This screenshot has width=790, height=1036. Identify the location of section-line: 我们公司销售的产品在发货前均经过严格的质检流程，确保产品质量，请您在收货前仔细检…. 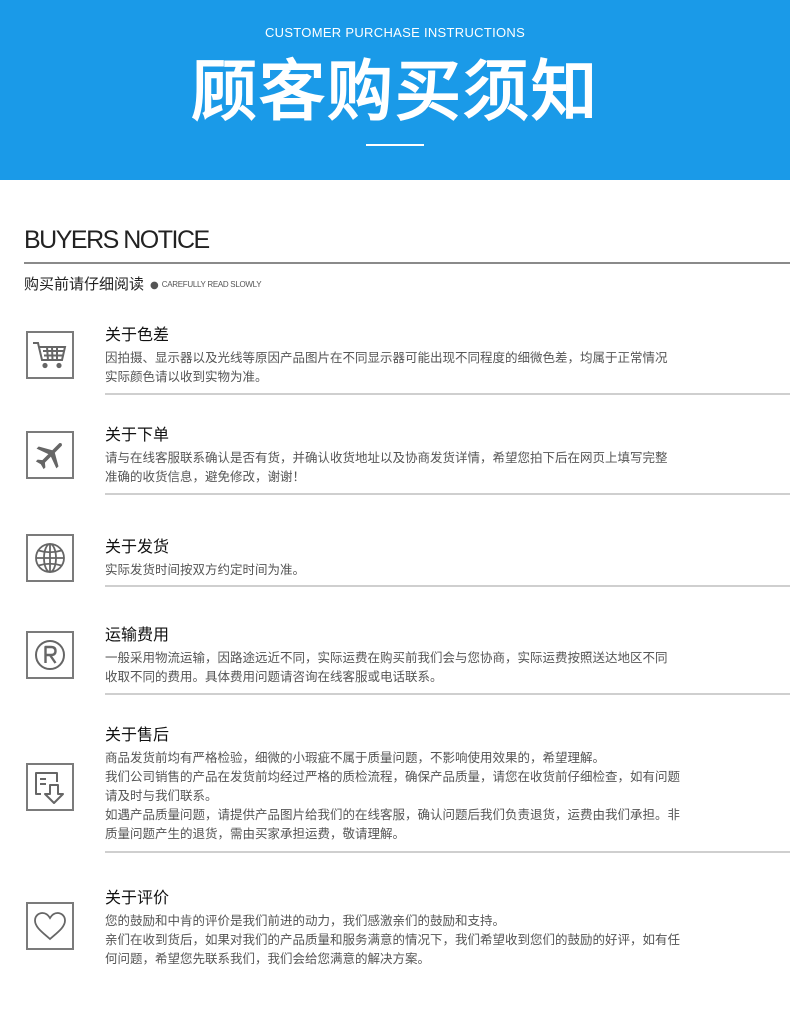
(393, 776).